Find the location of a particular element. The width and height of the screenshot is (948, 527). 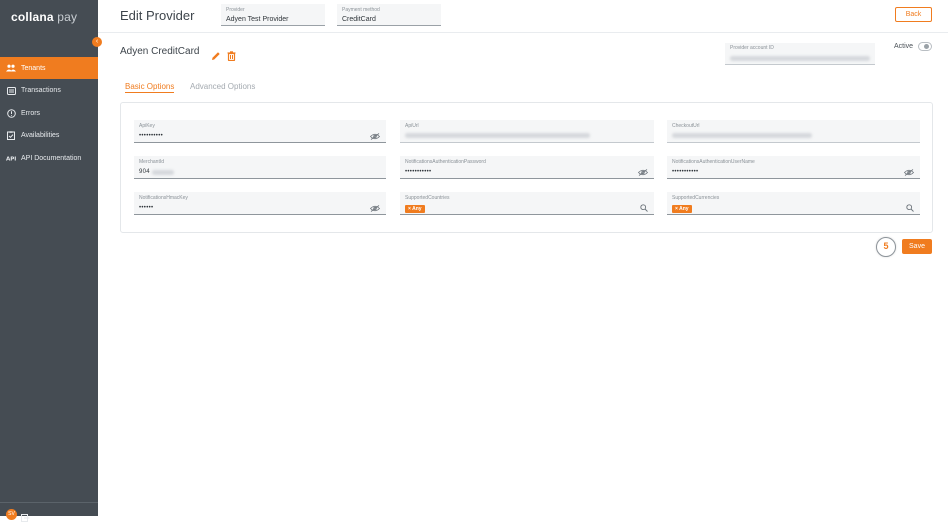

logo-primary: collana is located at coordinates (32, 17).